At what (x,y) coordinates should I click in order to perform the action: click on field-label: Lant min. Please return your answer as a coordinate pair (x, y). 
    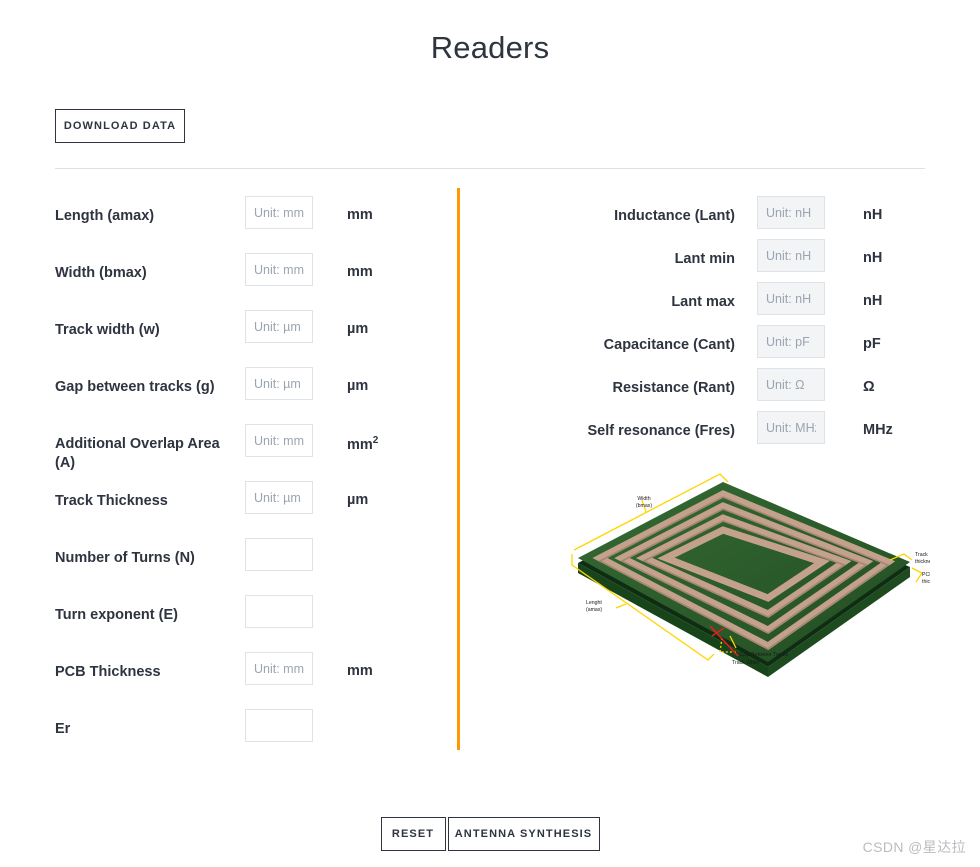
    Looking at the image, I should click on (704, 259).